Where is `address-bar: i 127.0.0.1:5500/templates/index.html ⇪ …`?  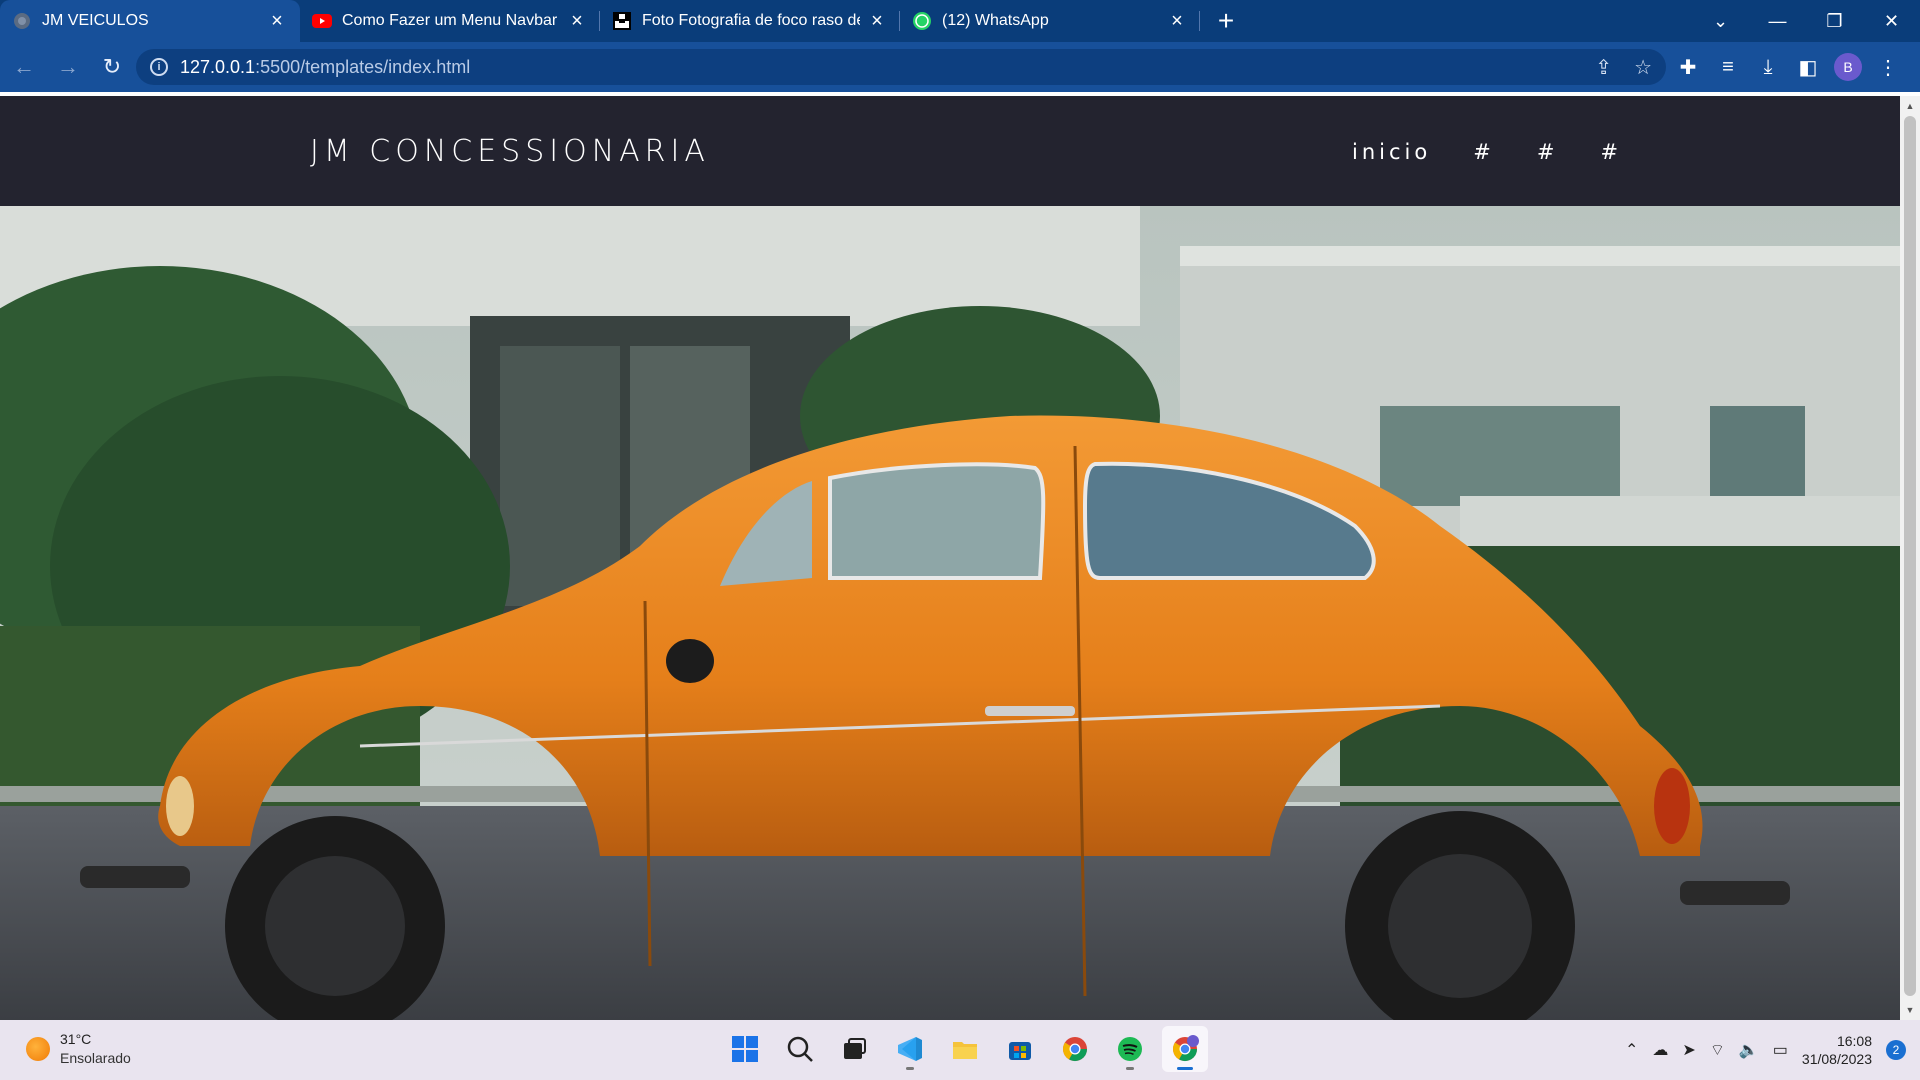 address-bar: i 127.0.0.1:5500/templates/index.html ⇪ … is located at coordinates (901, 67).